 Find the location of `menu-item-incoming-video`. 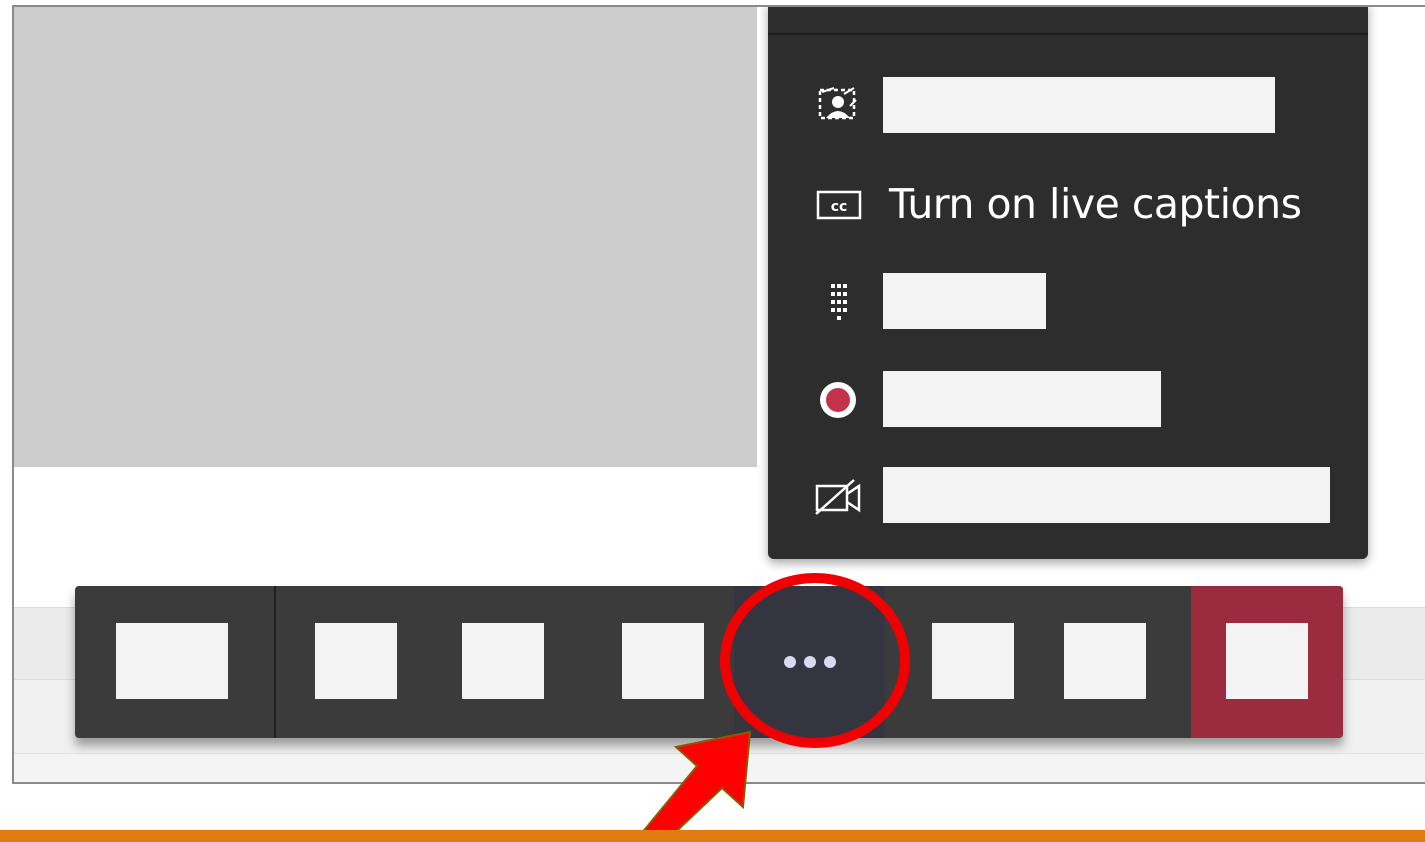

menu-item-incoming-video is located at coordinates (1068, 494).